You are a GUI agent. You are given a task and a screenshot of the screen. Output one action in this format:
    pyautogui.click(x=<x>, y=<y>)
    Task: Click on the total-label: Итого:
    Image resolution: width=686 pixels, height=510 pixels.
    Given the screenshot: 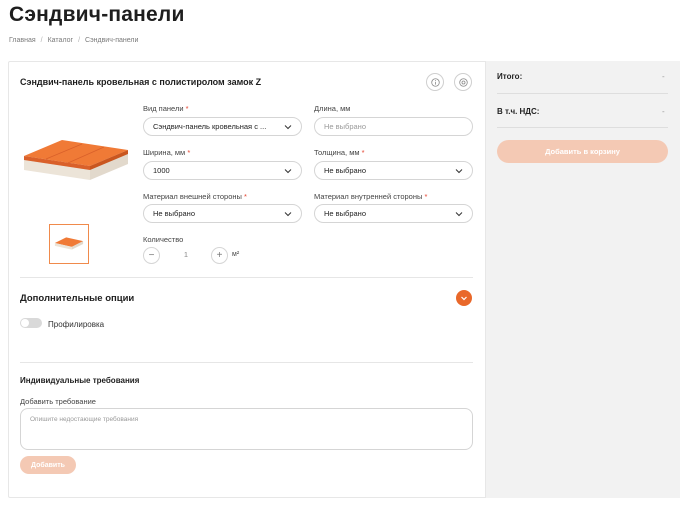 What is the action you would take?
    pyautogui.click(x=510, y=76)
    